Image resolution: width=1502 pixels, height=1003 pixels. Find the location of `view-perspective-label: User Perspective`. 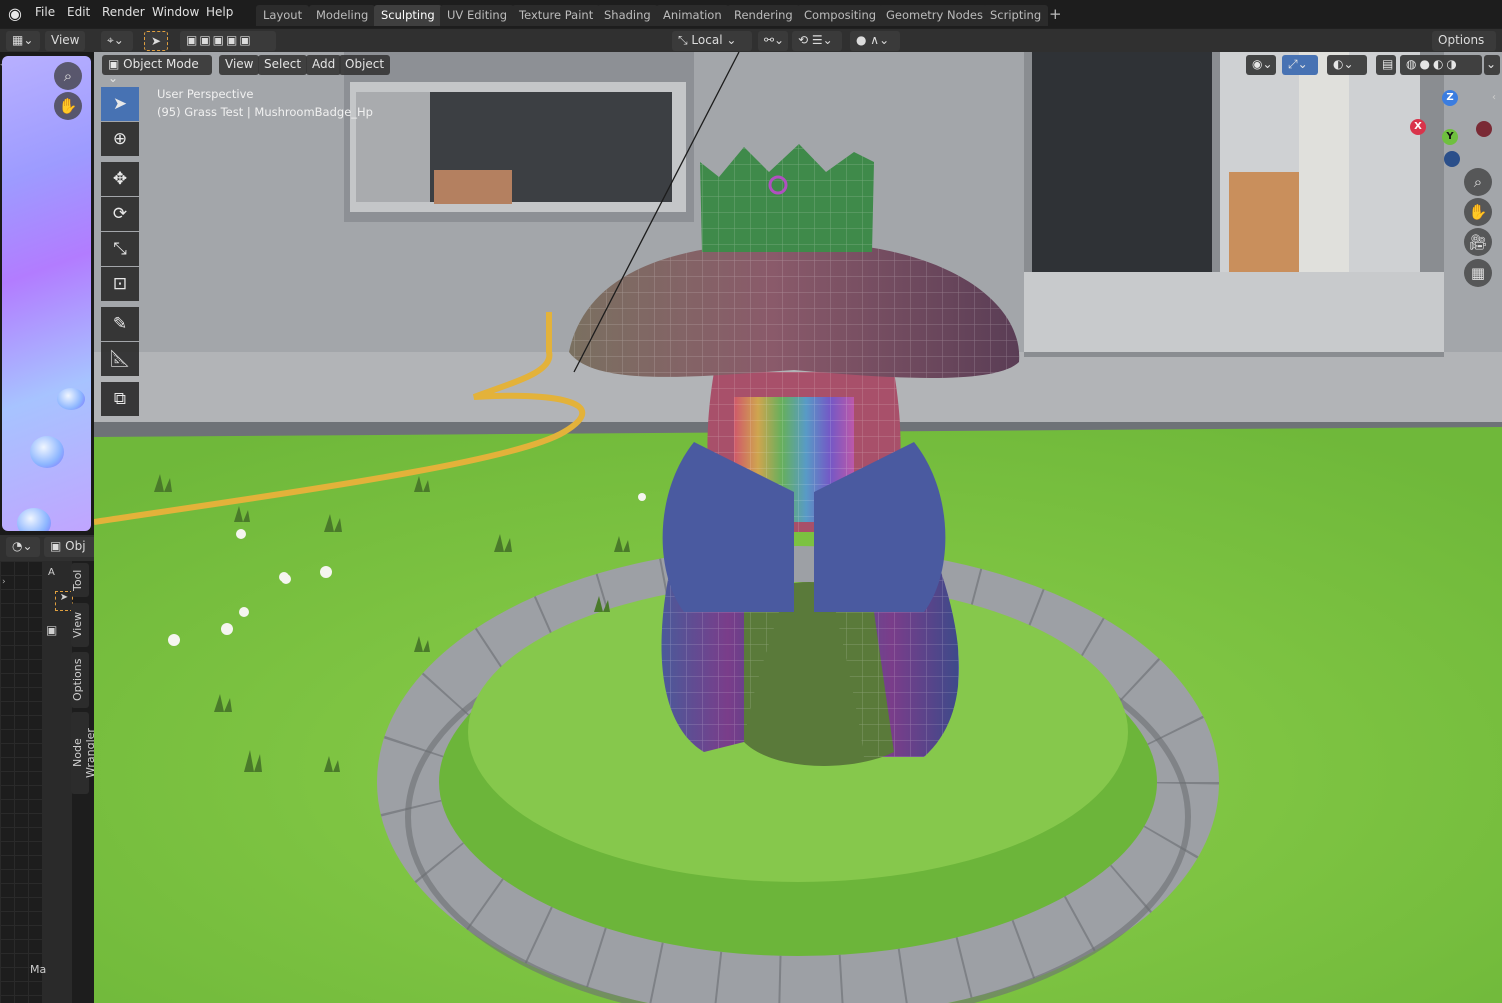

view-perspective-label: User Perspective is located at coordinates (205, 94).